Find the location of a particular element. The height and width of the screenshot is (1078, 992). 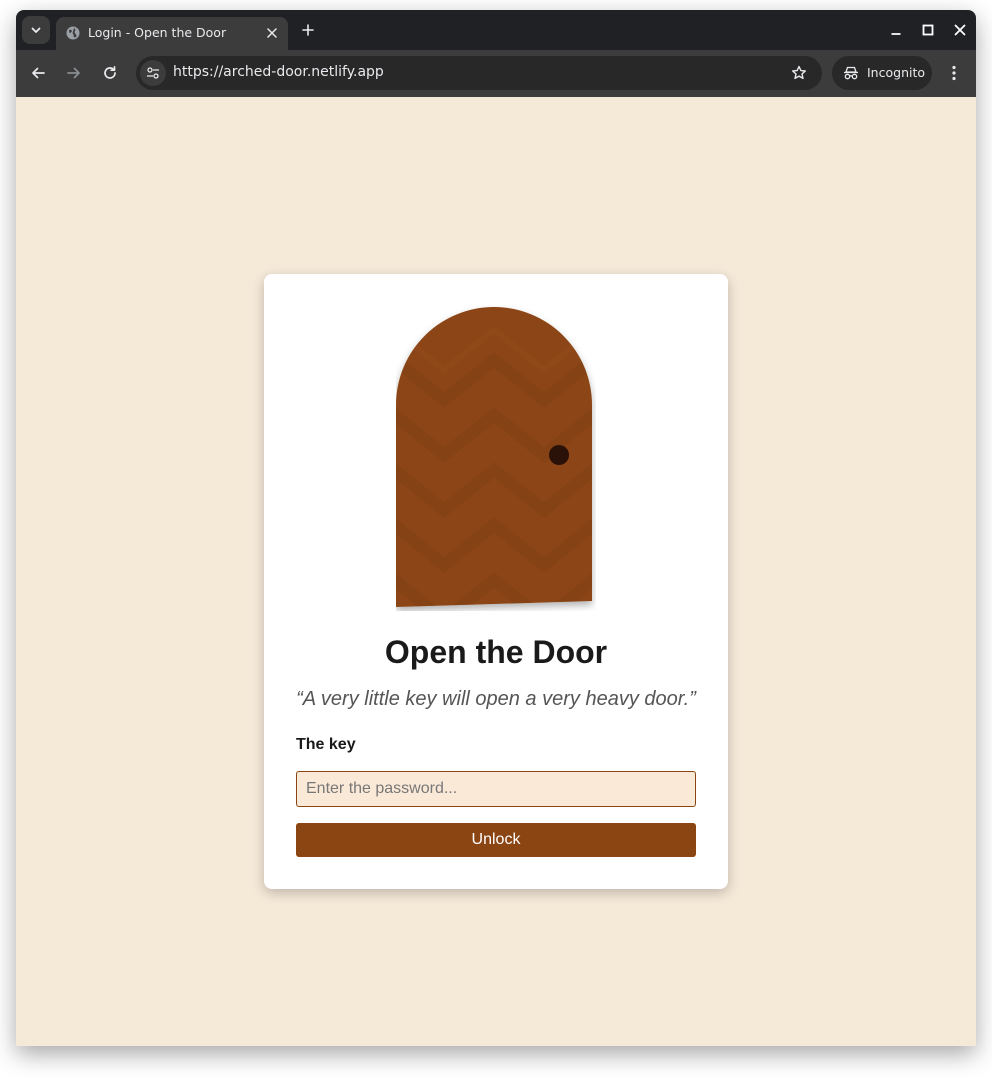

reload-icon is located at coordinates (110, 72).